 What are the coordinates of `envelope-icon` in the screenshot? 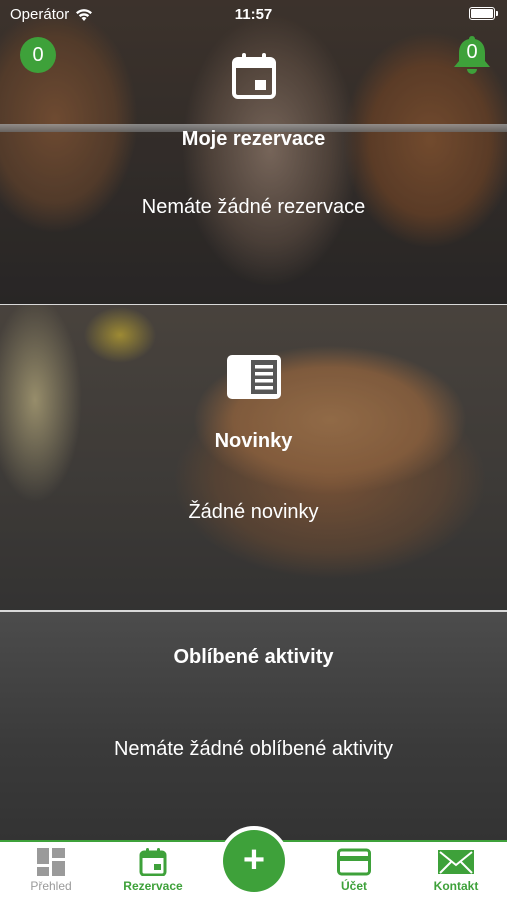 It's located at (456, 862).